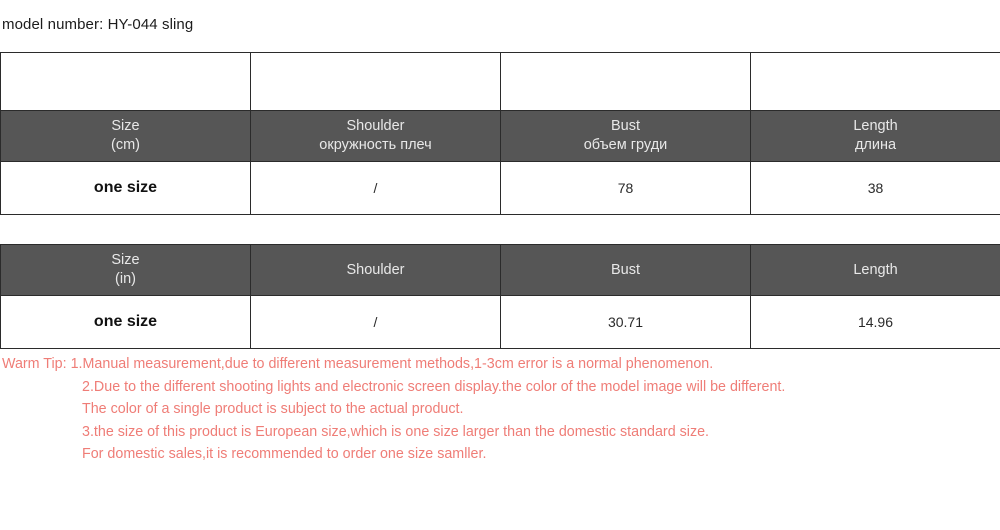 This screenshot has width=1000, height=530. I want to click on column-header-bust: Bust объем груди, so click(625, 136).